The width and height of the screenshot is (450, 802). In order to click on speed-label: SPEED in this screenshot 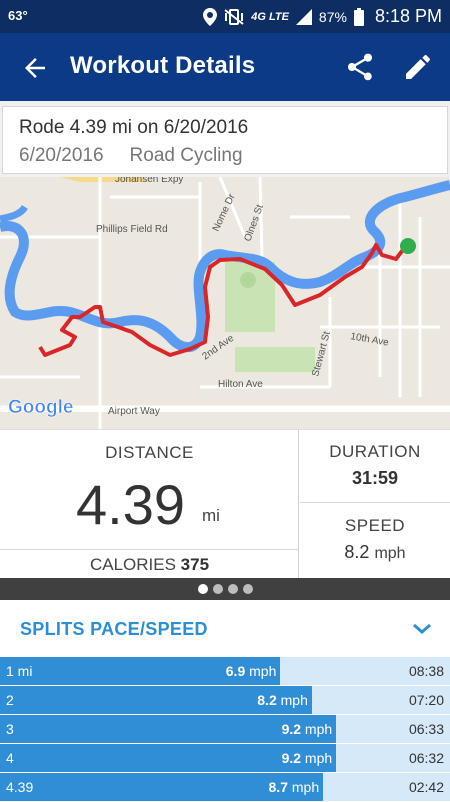, I will do `click(375, 525)`.